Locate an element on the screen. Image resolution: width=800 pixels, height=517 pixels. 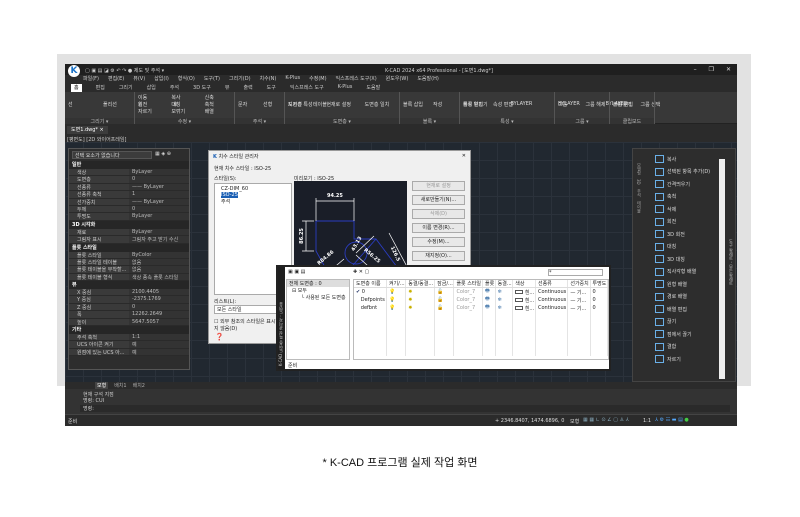
status-icons: ⅄ ⚙ ☷ ▬ ▤ ● is located at coordinates (672, 420).